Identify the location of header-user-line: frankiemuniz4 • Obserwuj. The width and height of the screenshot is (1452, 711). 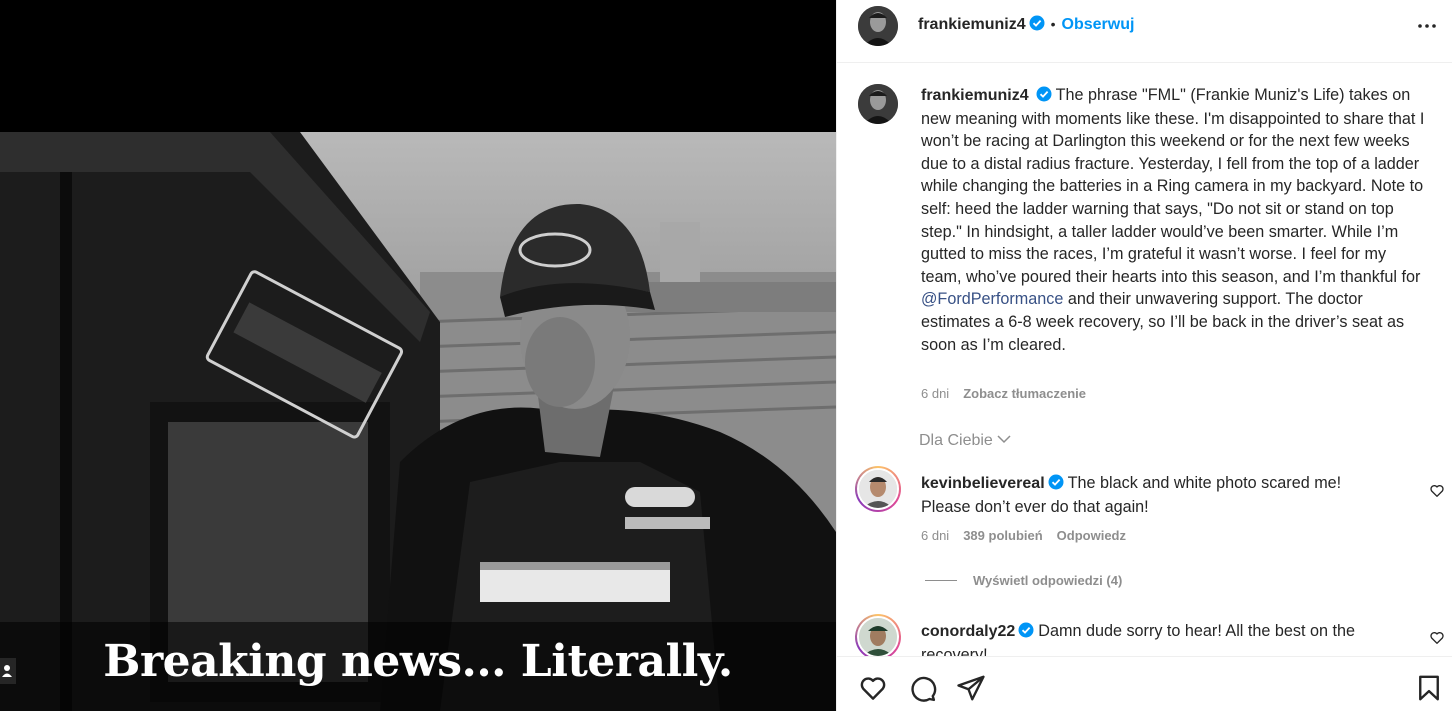
(1026, 24).